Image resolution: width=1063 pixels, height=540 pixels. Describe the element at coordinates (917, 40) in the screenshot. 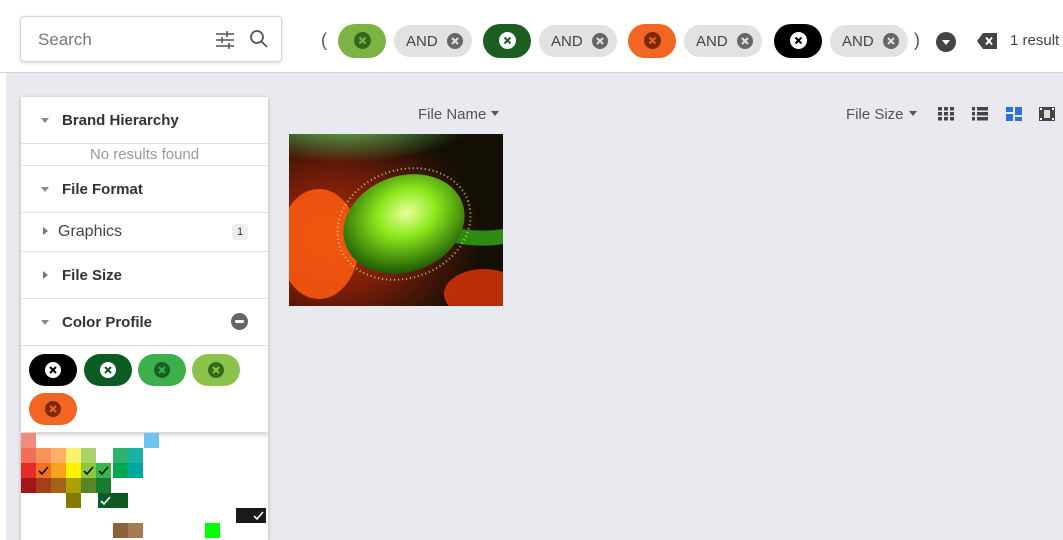

I see `close-paren: )` at that location.